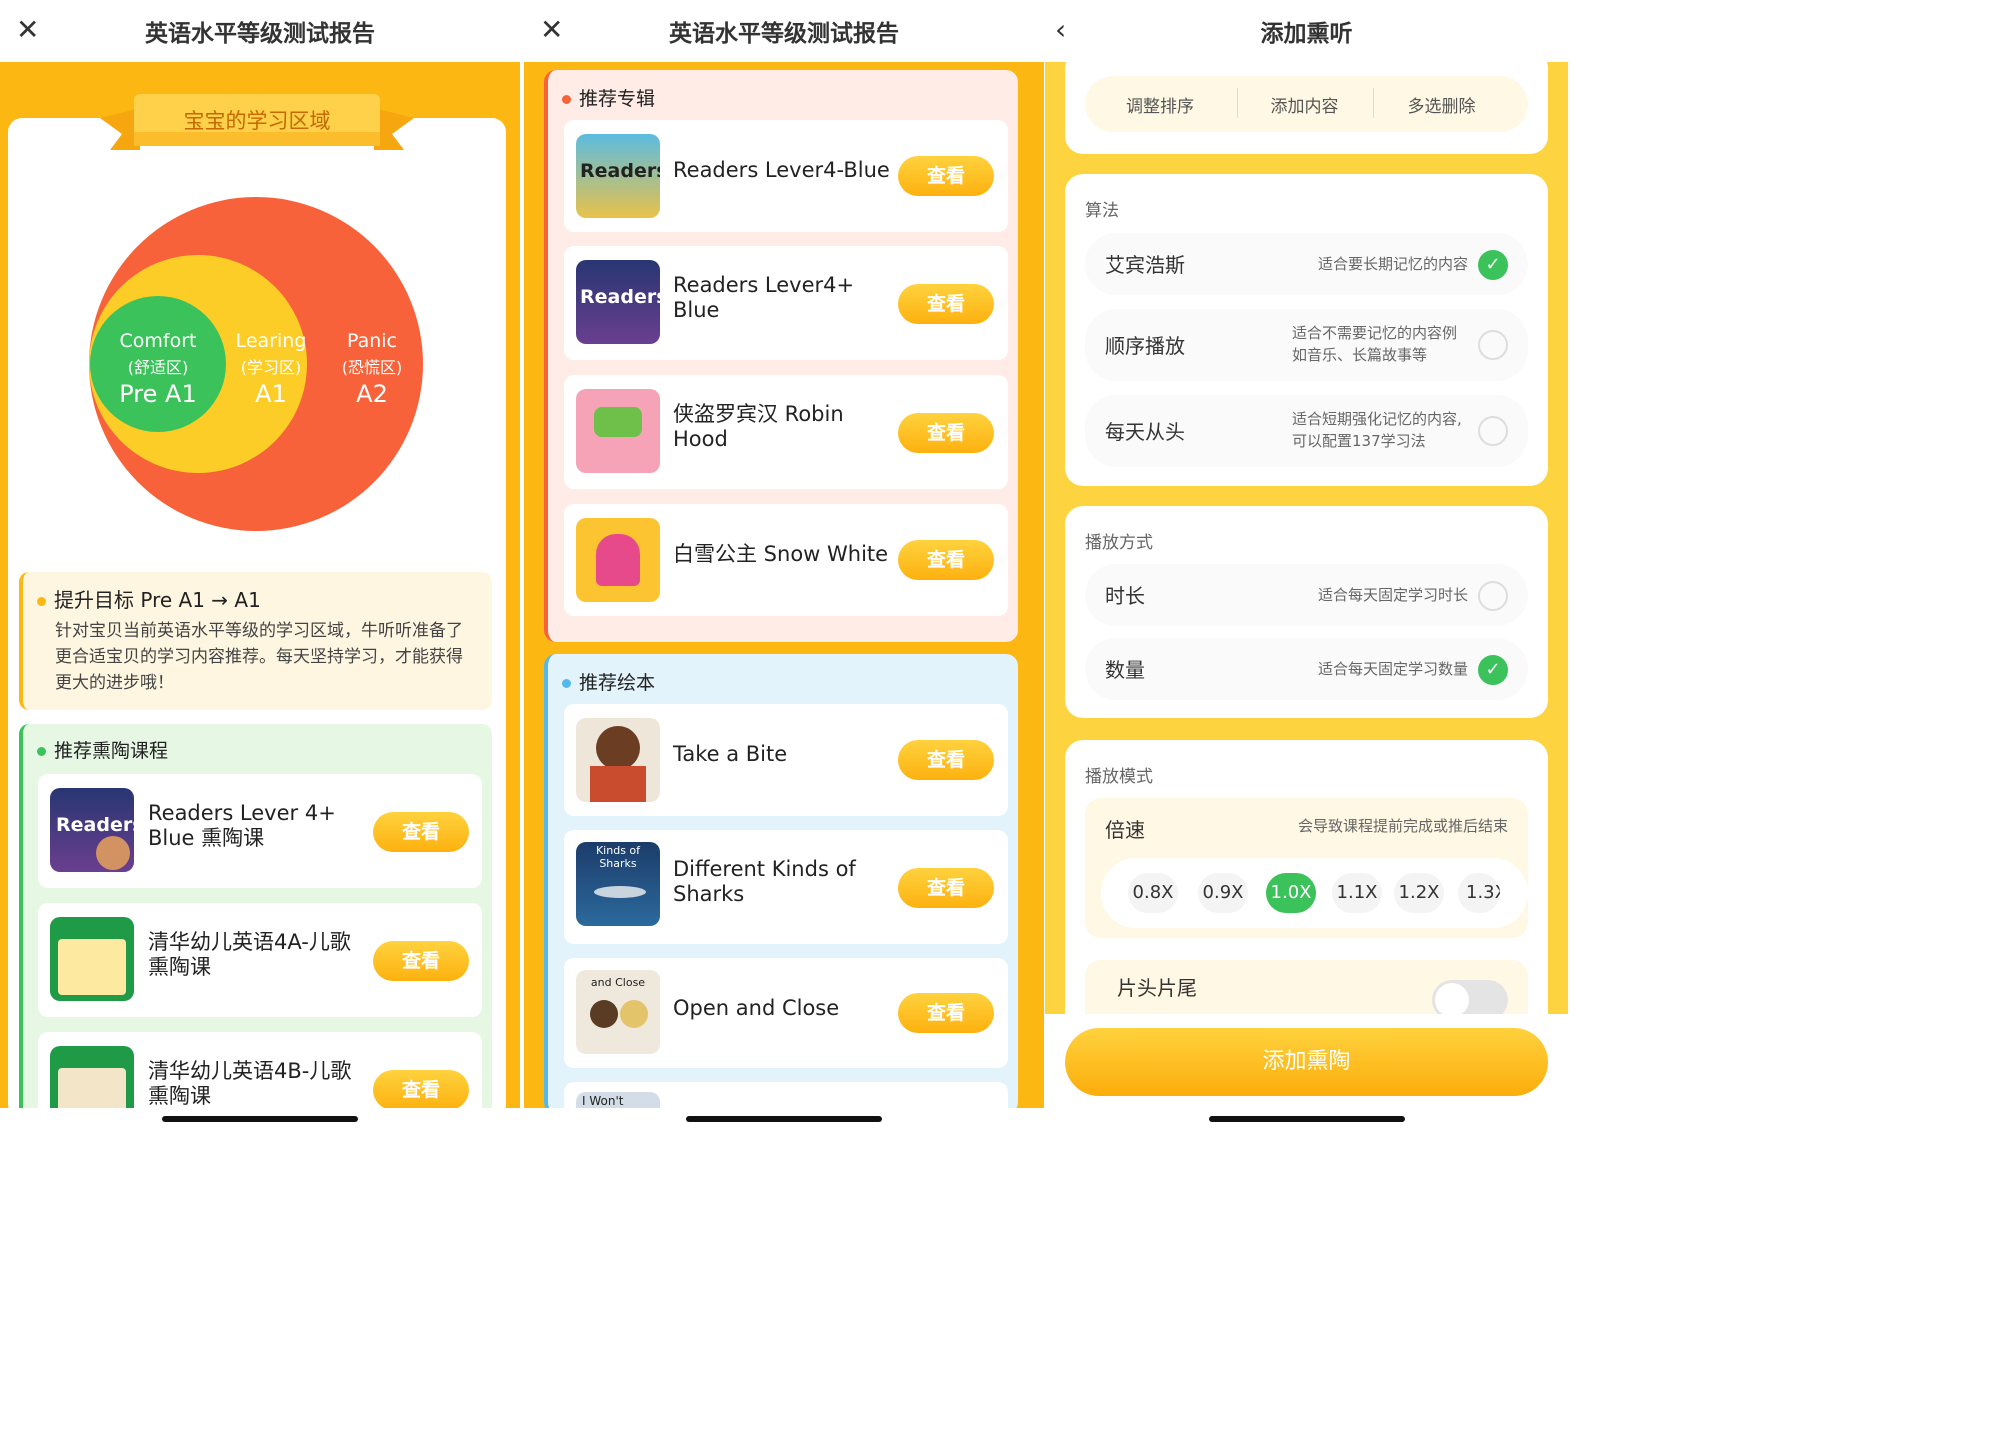 The height and width of the screenshot is (1442, 2000). What do you see at coordinates (781, 554) in the screenshot?
I see `album-title: 白雪公主 Snow White` at bounding box center [781, 554].